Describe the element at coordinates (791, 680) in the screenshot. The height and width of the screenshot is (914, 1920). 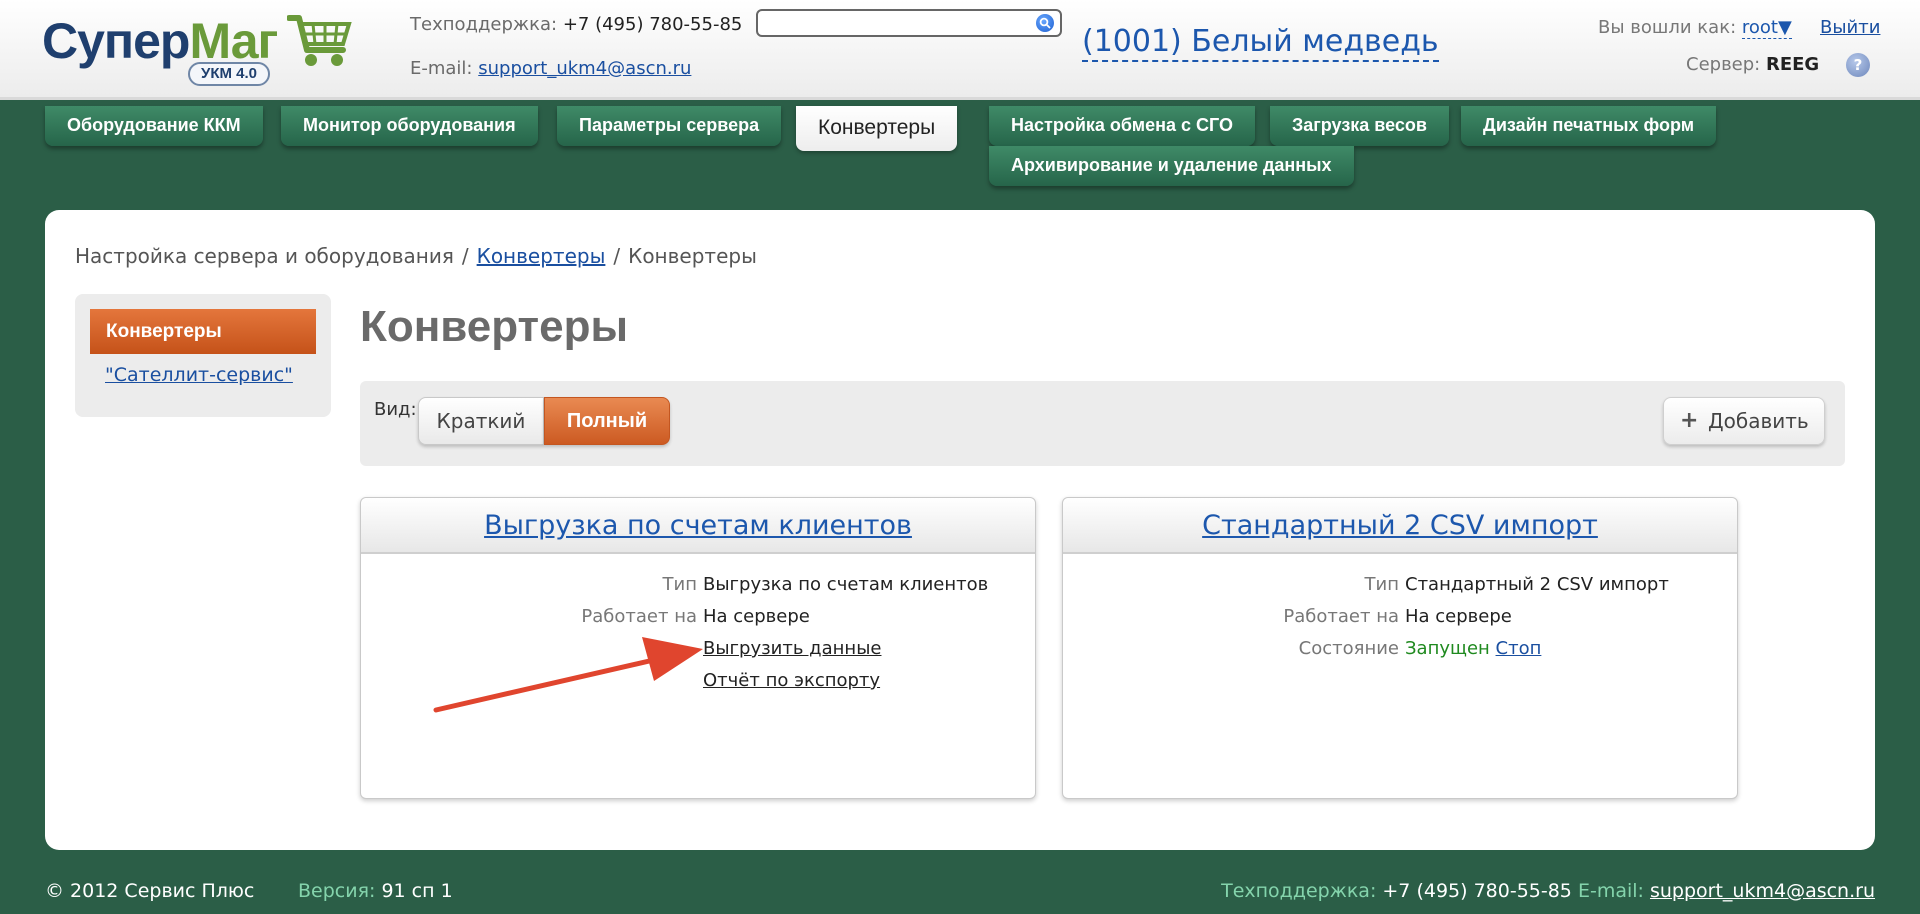
I see `export-report-link: Отчёт по экспорту` at that location.